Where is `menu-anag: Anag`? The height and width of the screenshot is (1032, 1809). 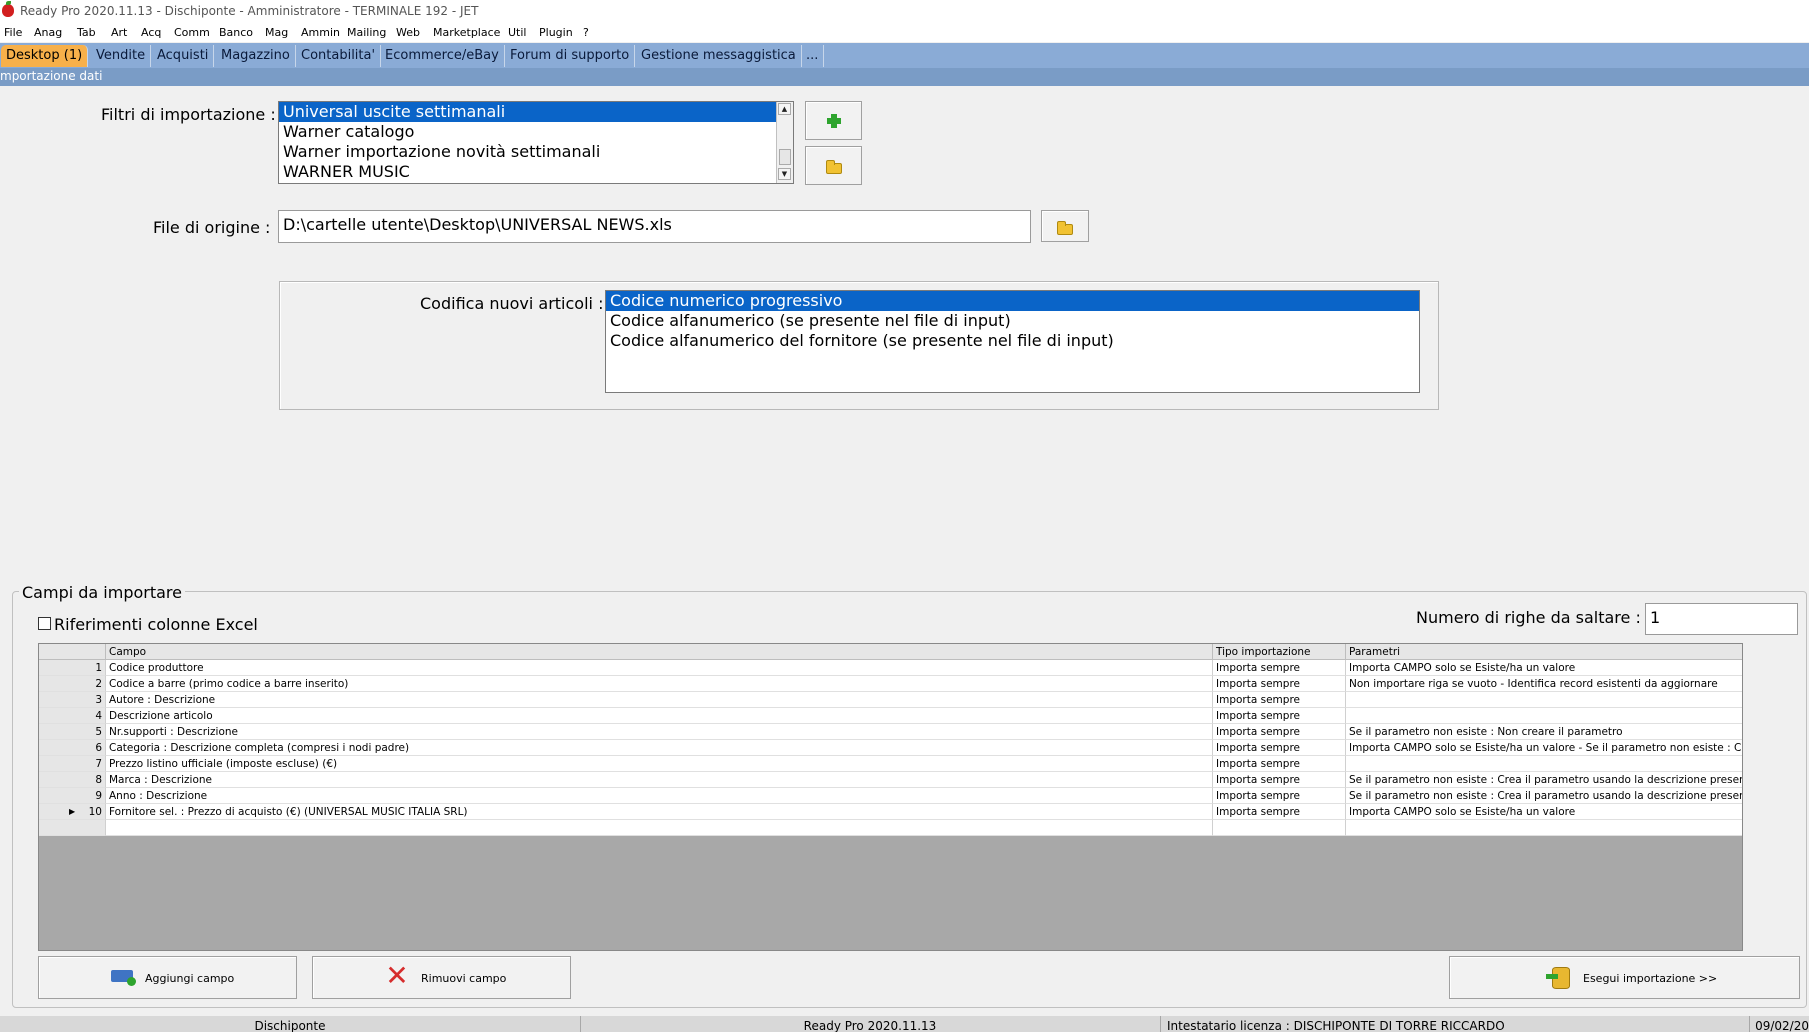 menu-anag: Anag is located at coordinates (48, 32).